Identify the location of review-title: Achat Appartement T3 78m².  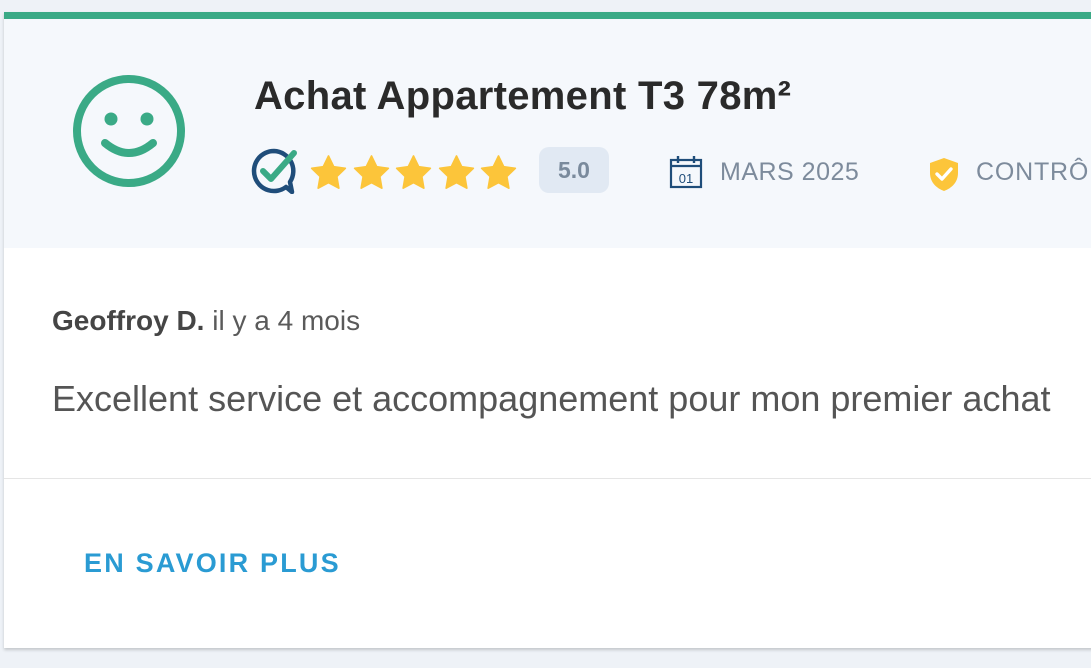
(523, 96).